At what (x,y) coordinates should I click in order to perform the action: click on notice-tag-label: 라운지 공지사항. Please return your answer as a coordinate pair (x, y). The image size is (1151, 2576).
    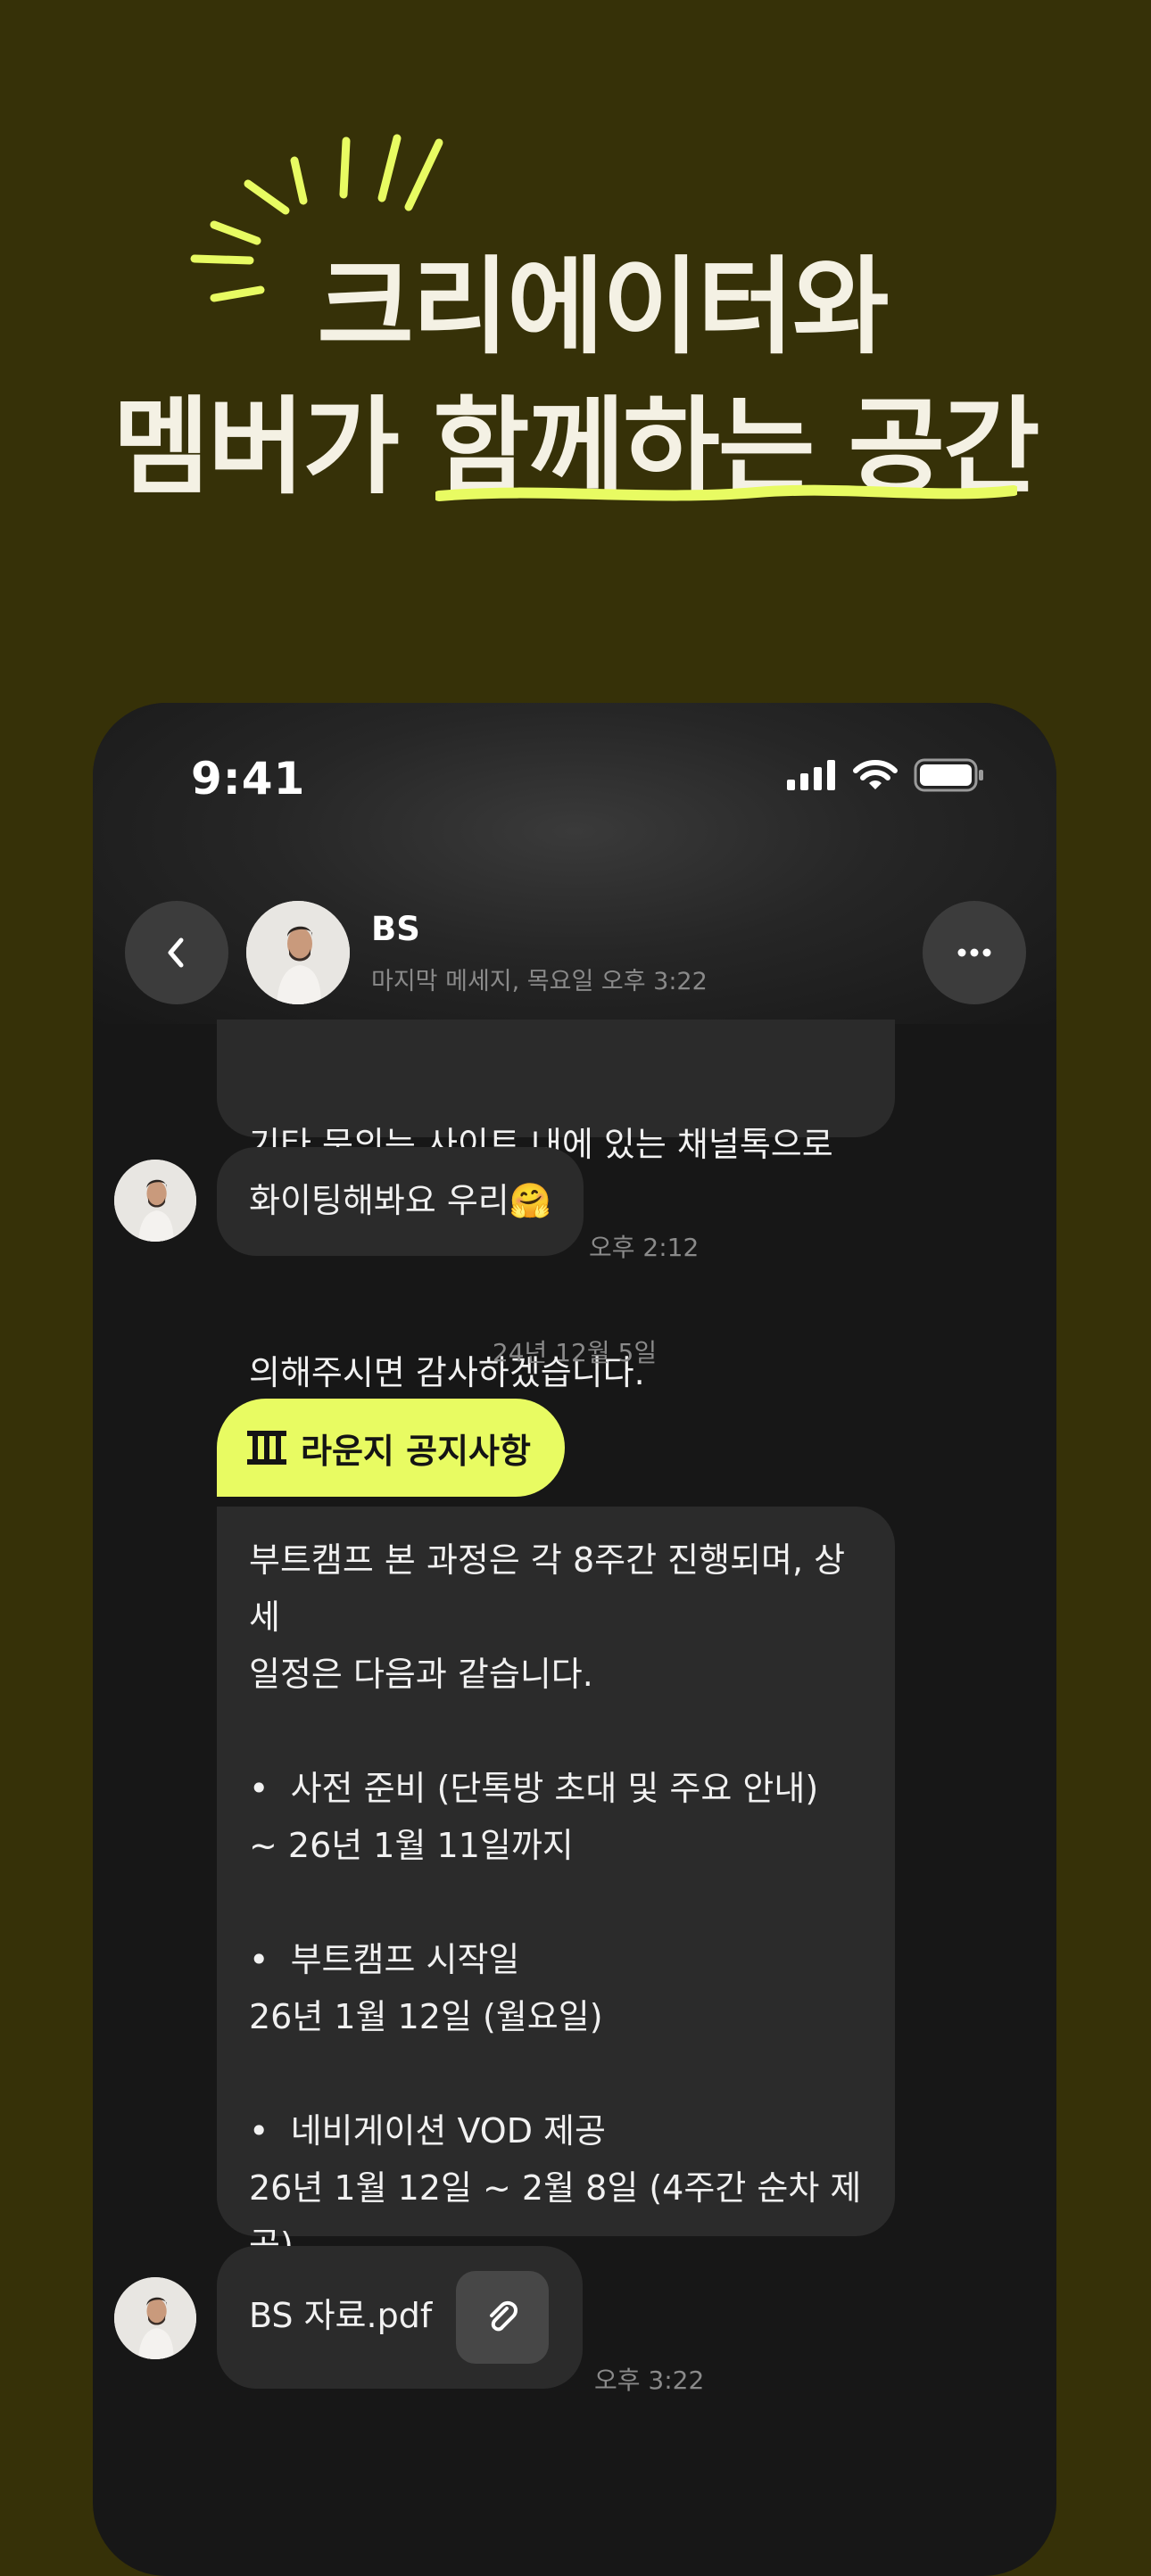
    Looking at the image, I should click on (416, 1451).